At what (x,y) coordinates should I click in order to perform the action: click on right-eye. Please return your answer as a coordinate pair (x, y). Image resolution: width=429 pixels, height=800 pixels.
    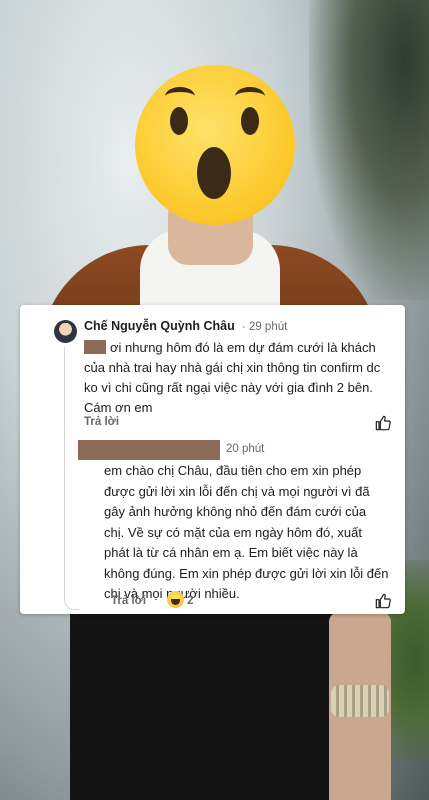
    Looking at the image, I should click on (250, 121).